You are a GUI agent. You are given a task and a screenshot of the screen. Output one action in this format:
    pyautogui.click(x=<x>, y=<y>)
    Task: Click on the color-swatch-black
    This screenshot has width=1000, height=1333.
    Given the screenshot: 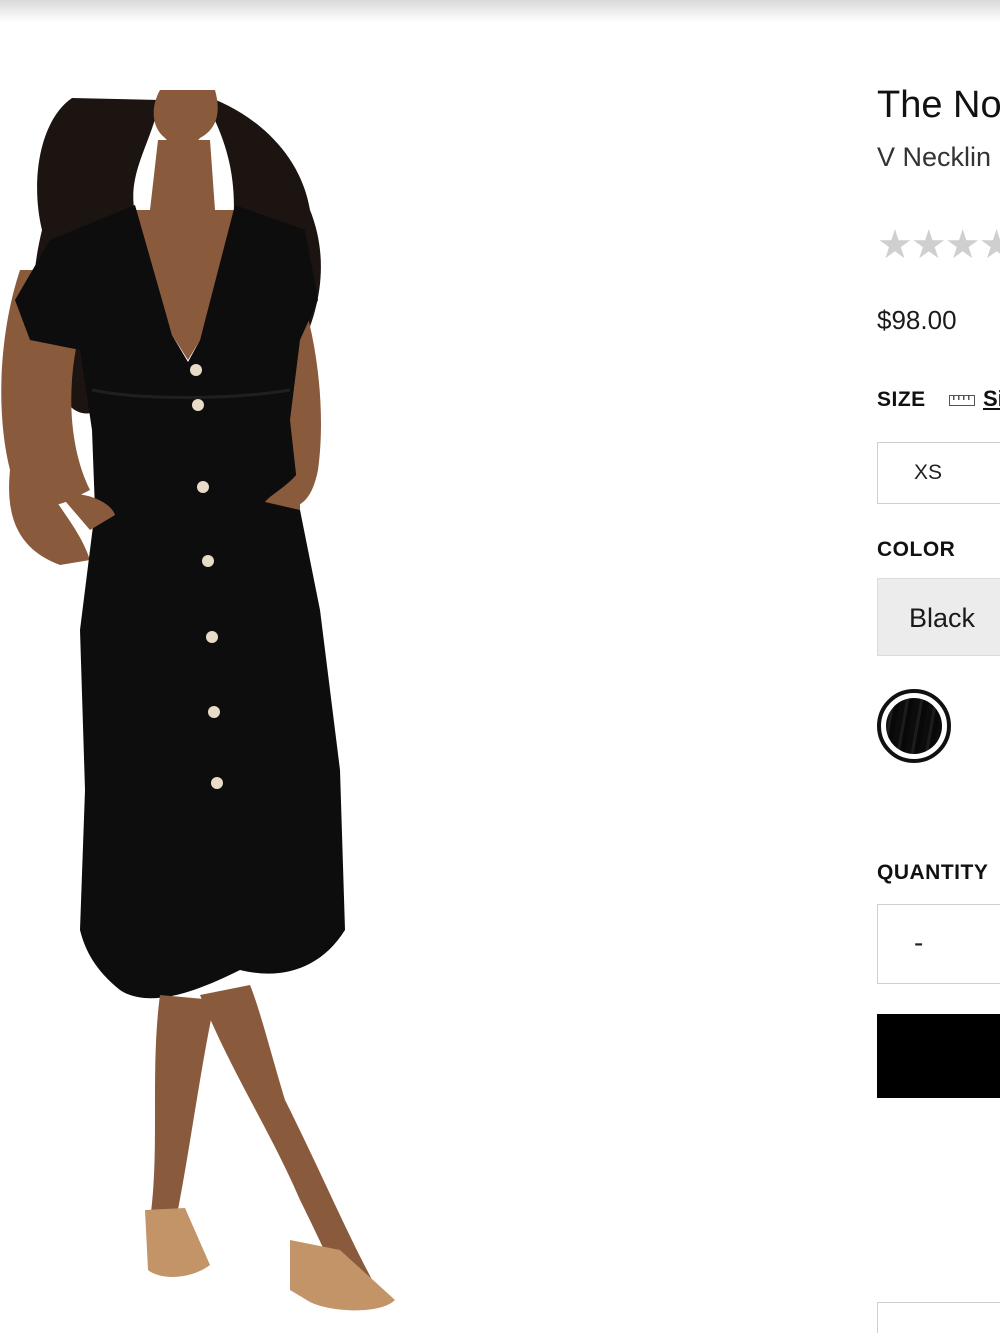 What is the action you would take?
    pyautogui.click(x=914, y=726)
    